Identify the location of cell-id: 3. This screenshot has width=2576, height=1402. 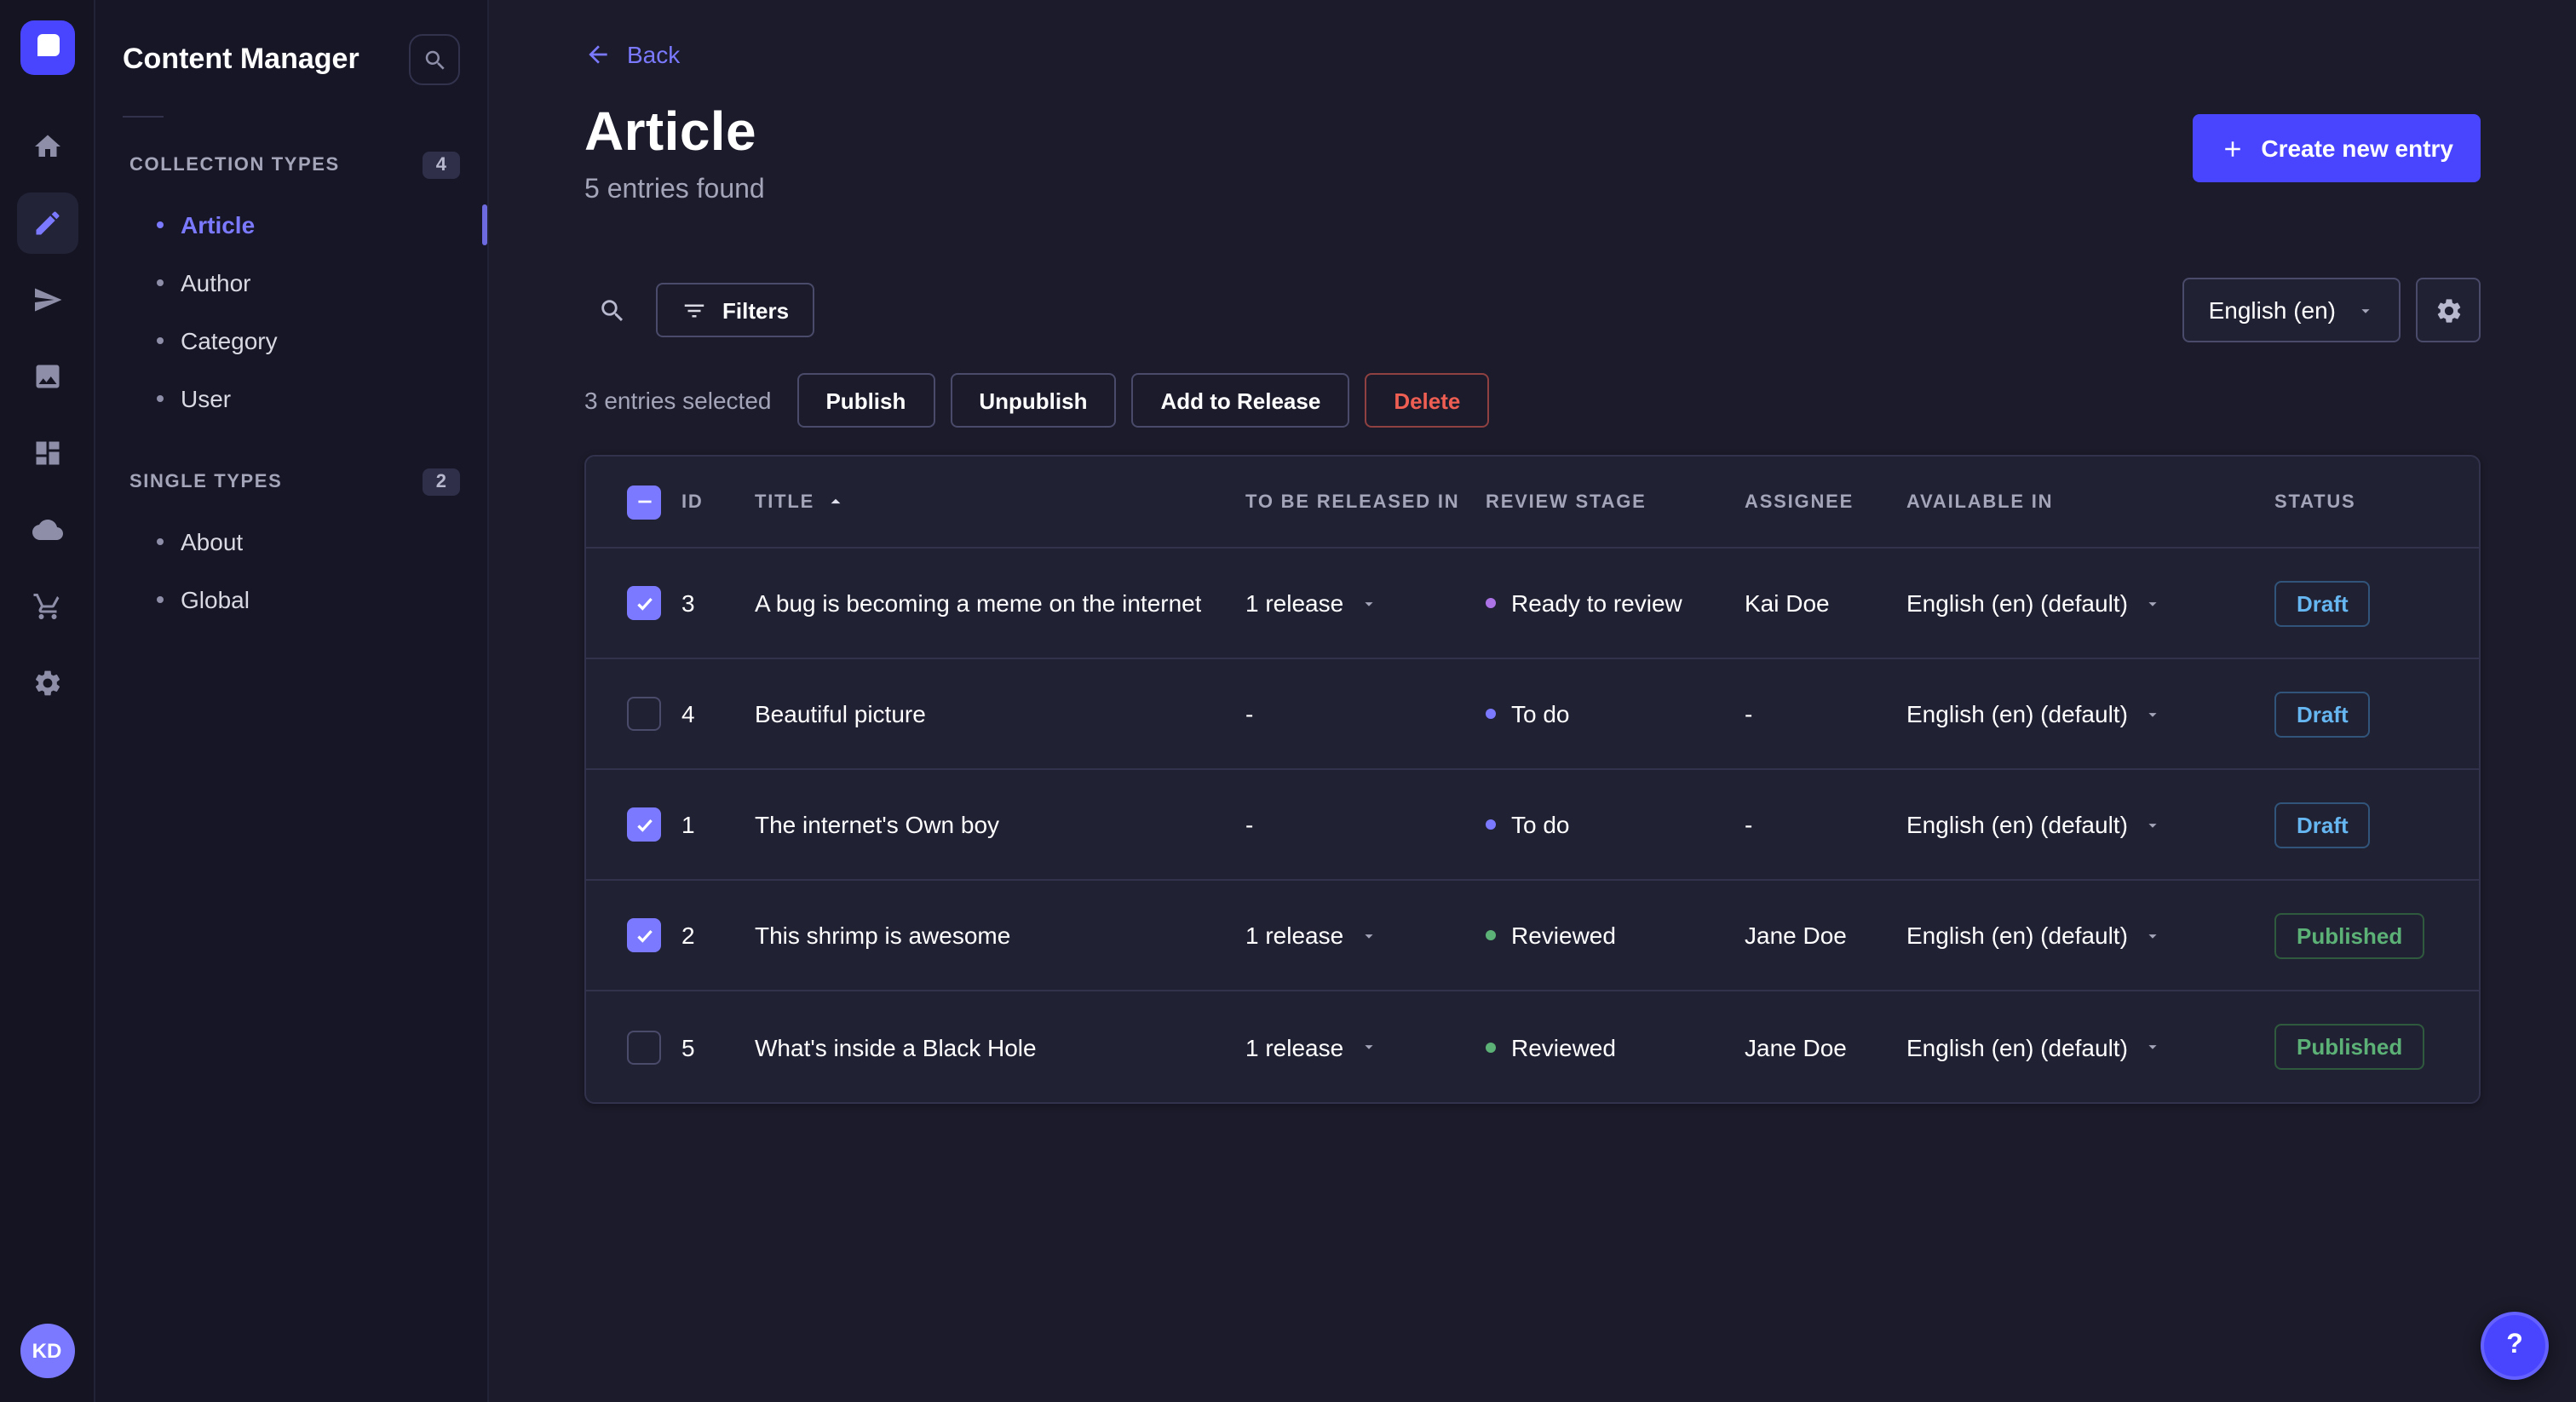
(688, 603).